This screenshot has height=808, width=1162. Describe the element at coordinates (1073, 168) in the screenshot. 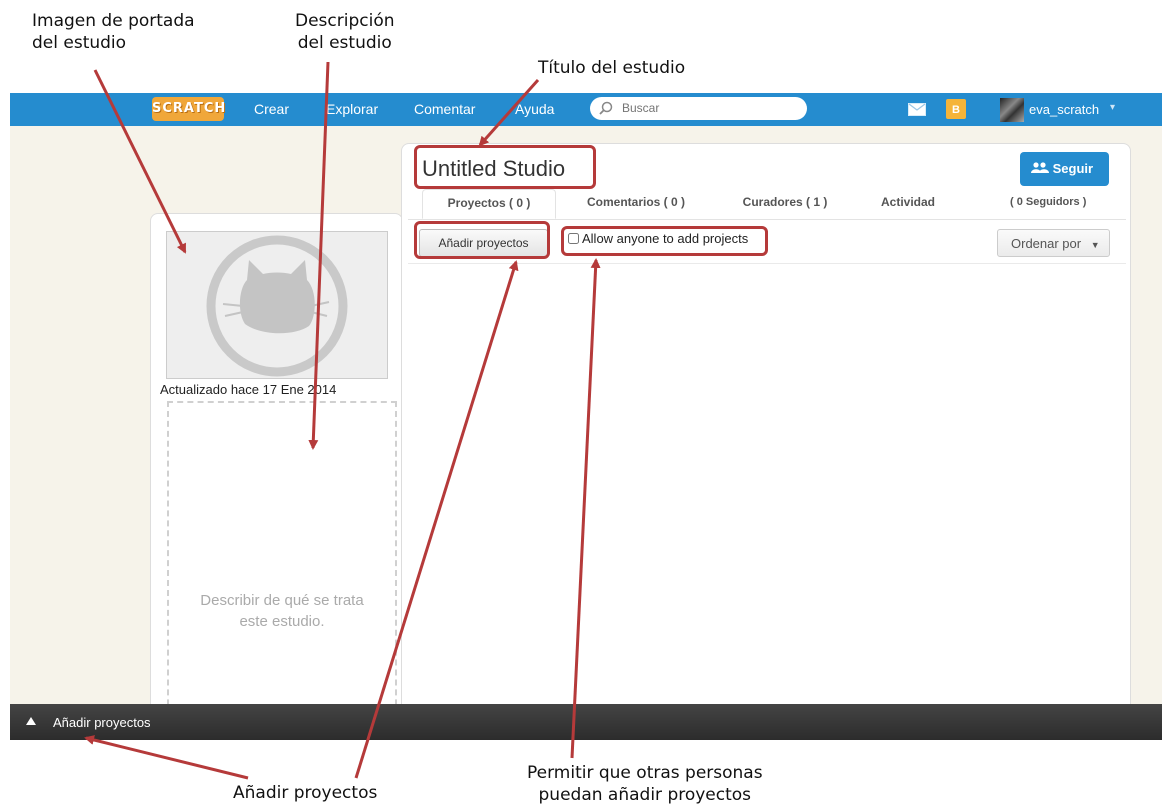

I see `follow-label: Seguir` at that location.